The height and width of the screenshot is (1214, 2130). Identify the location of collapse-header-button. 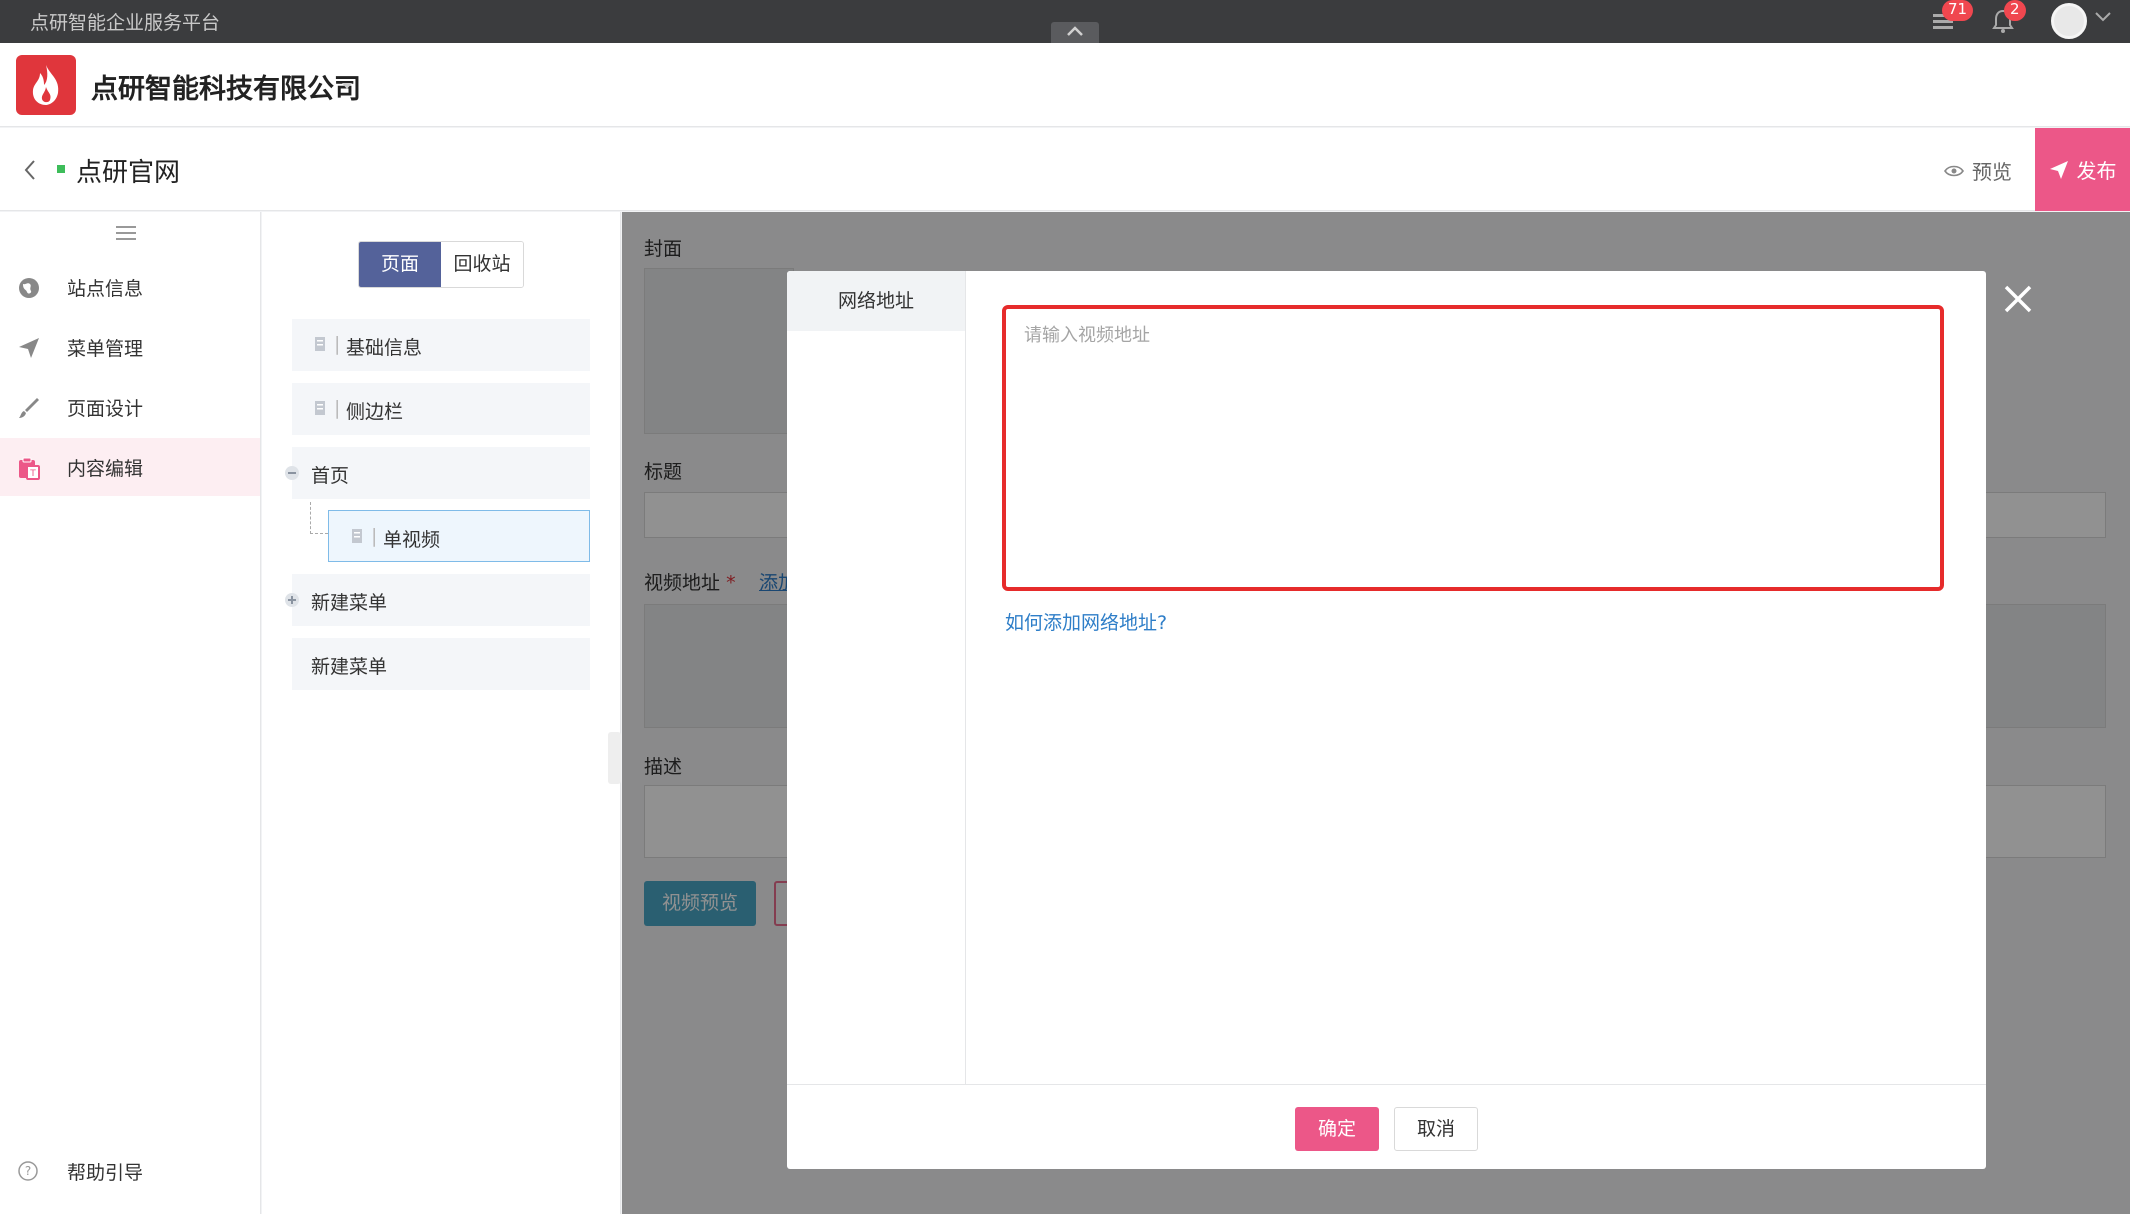
(1075, 32).